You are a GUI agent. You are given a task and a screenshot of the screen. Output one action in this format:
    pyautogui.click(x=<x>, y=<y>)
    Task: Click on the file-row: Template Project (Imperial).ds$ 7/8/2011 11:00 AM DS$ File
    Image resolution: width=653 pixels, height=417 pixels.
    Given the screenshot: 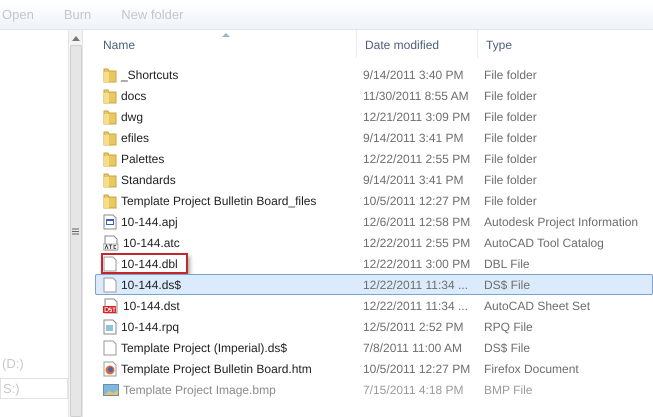 What is the action you would take?
    pyautogui.click(x=374, y=347)
    